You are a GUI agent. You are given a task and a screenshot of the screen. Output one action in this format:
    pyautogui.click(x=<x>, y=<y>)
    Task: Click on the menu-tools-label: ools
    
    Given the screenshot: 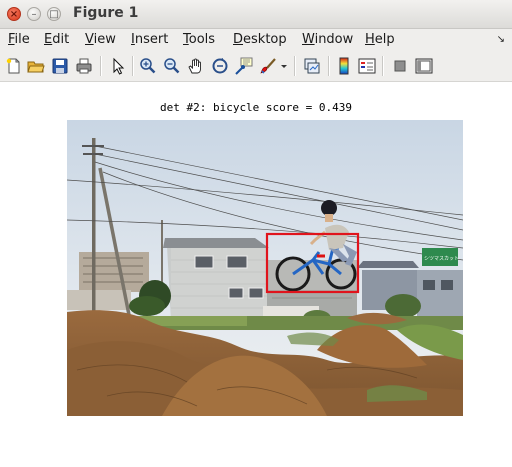 What is the action you would take?
    pyautogui.click(x=202, y=39)
    